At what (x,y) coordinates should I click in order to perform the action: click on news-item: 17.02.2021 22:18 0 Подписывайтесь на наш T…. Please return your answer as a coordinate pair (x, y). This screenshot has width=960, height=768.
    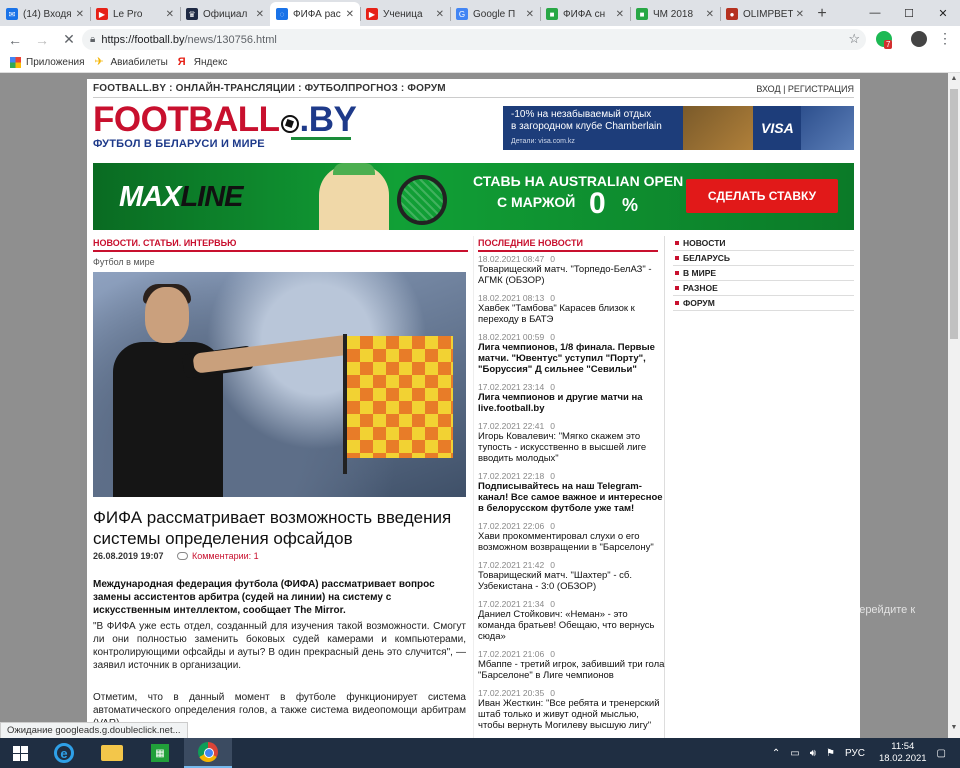
    Looking at the image, I should click on (571, 492).